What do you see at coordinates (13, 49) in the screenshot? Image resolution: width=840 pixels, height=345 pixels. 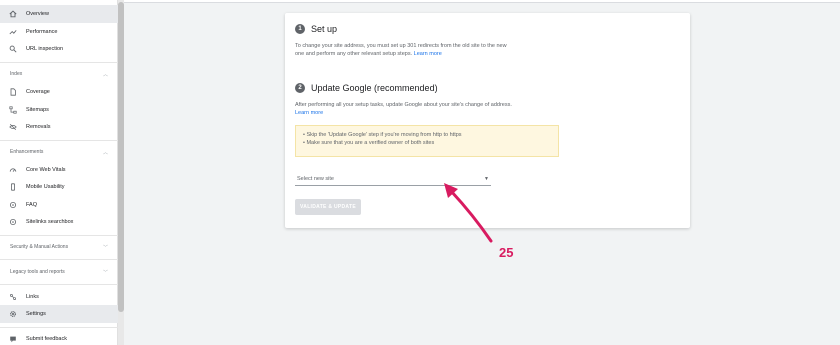 I see `search-icon` at bounding box center [13, 49].